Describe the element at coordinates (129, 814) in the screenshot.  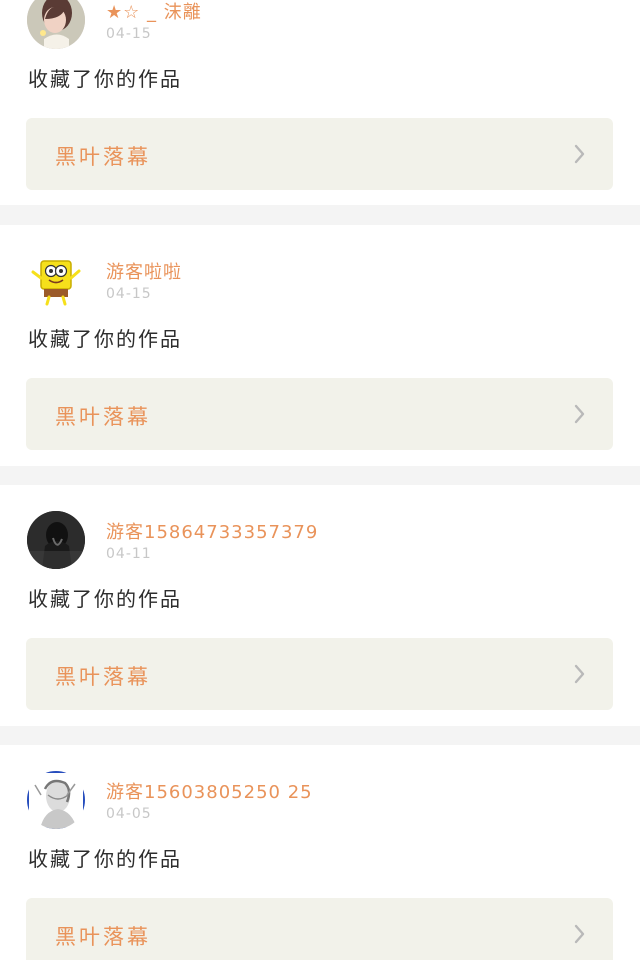
I see `post-date: 04-05` at that location.